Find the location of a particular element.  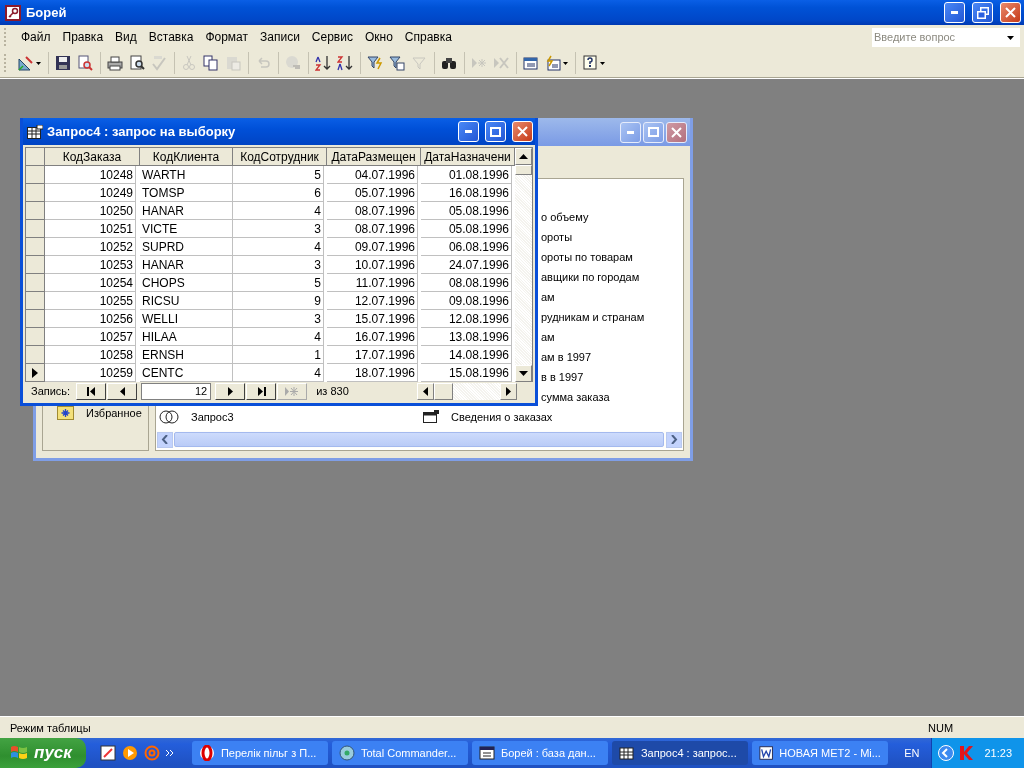

right-arrow-icon is located at coordinates (509, 391).